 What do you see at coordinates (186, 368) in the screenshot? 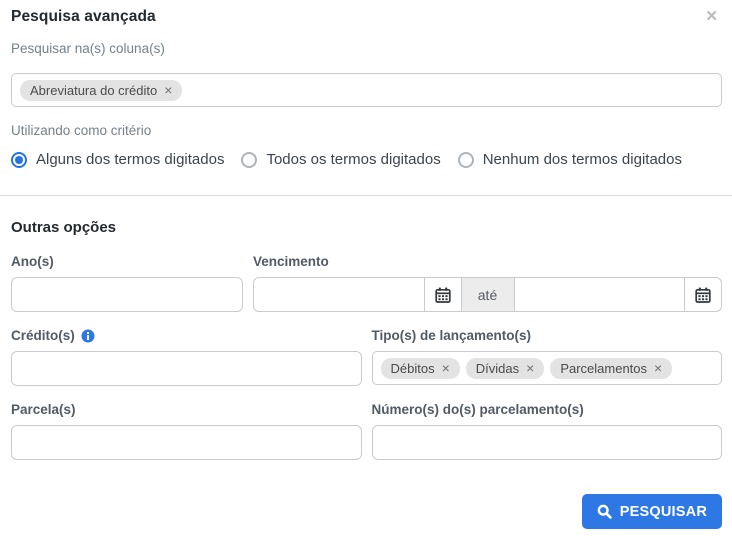
I see `creditos-input` at bounding box center [186, 368].